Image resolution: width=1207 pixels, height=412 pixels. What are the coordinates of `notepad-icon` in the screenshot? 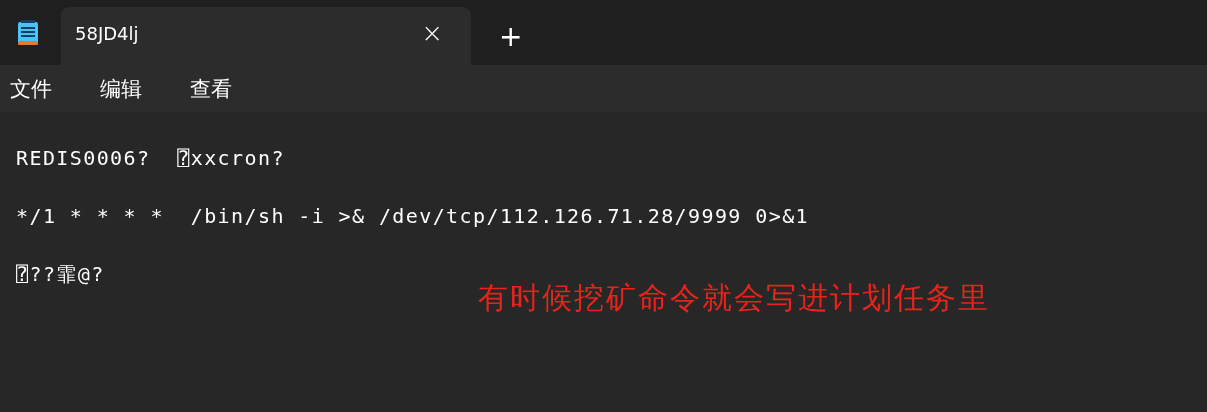 It's located at (28, 33).